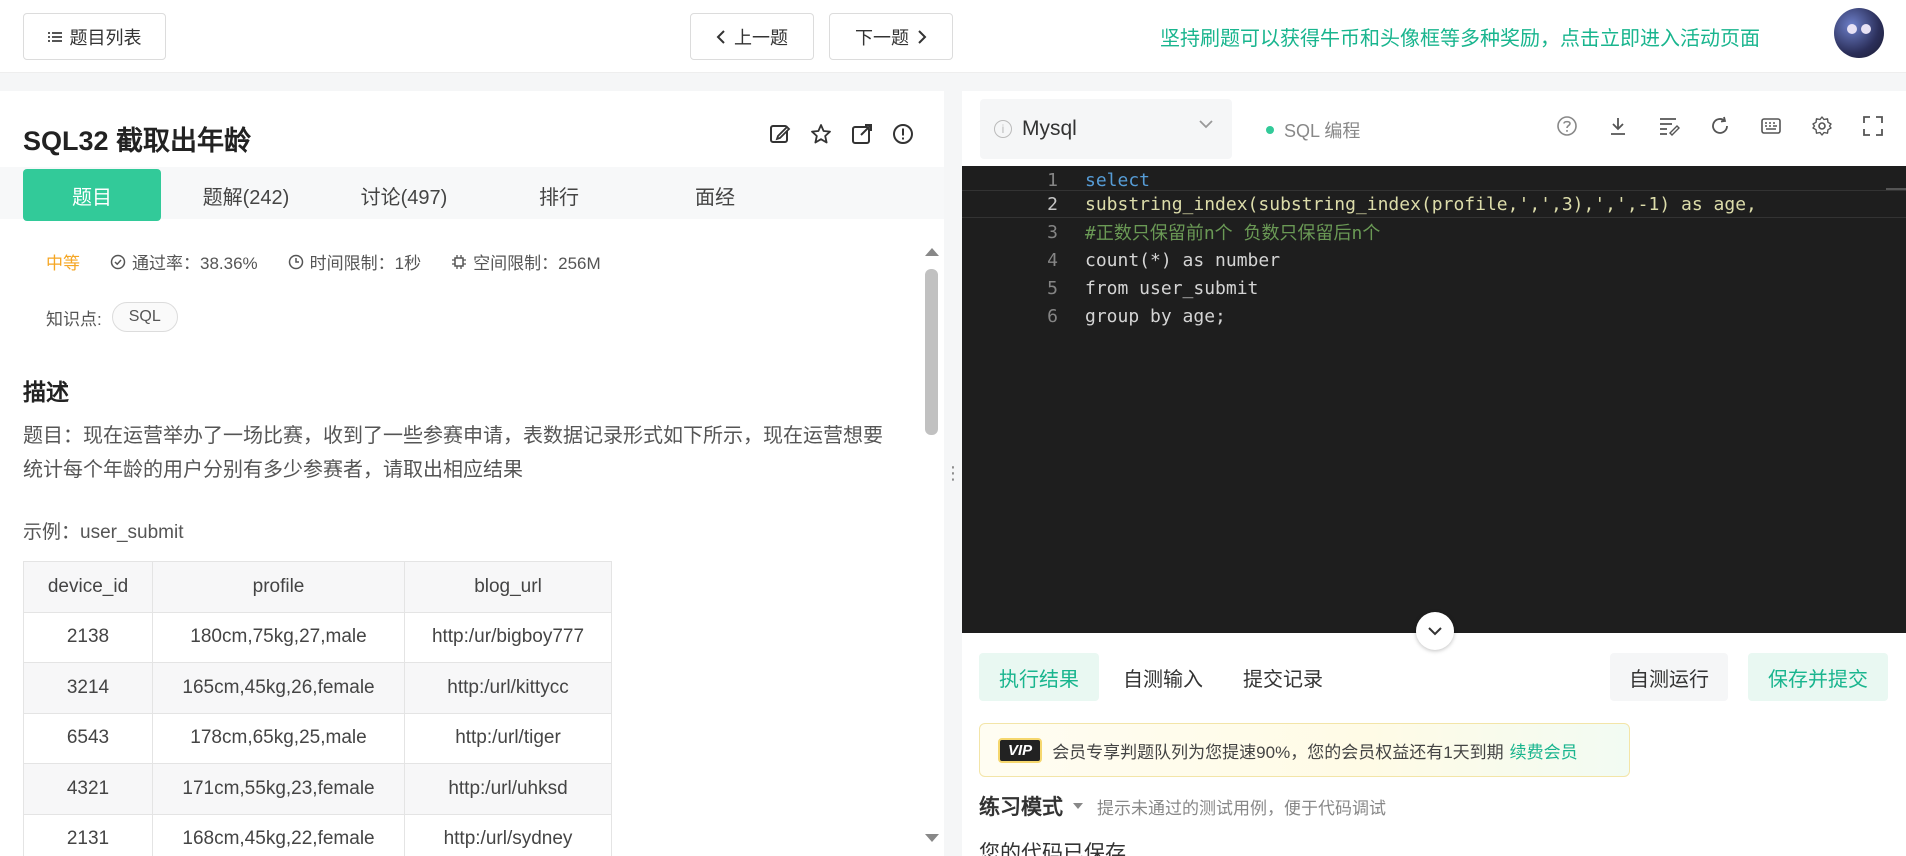 This screenshot has height=856, width=1906. I want to click on table-cell: http:/url/uhksd, so click(508, 789).